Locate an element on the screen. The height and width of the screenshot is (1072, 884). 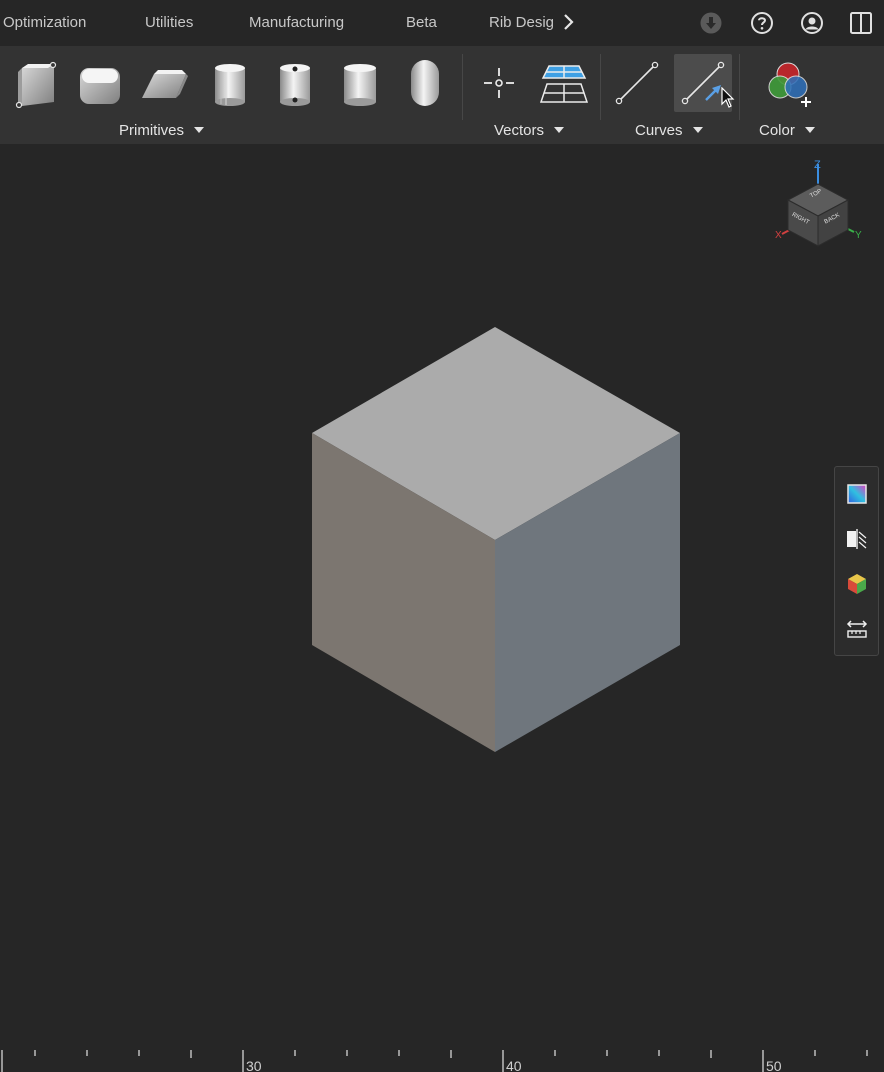
plane-vector-button is located at coordinates (564, 83).